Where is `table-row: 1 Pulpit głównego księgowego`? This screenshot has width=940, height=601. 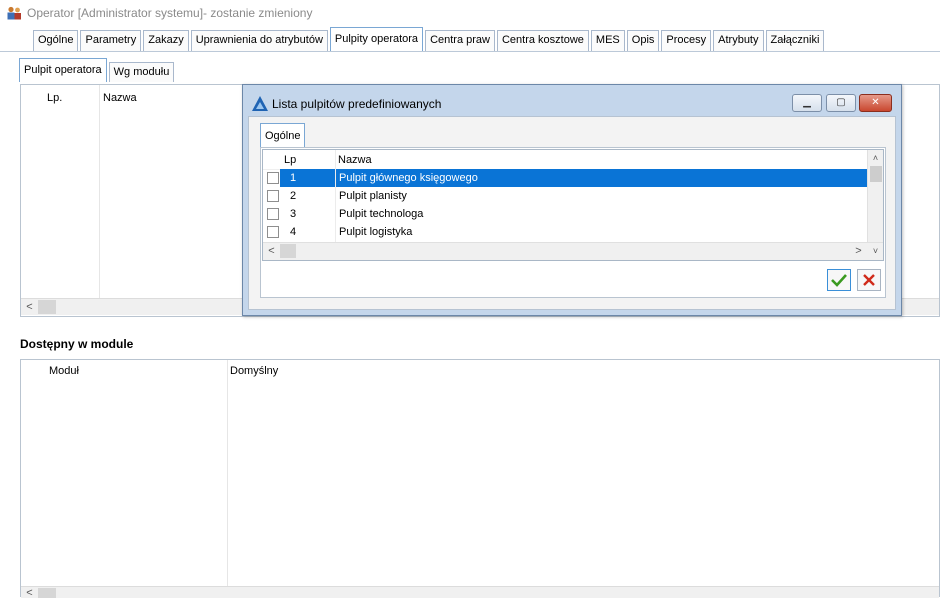
table-row: 1 Pulpit głównego księgowego is located at coordinates (565, 178).